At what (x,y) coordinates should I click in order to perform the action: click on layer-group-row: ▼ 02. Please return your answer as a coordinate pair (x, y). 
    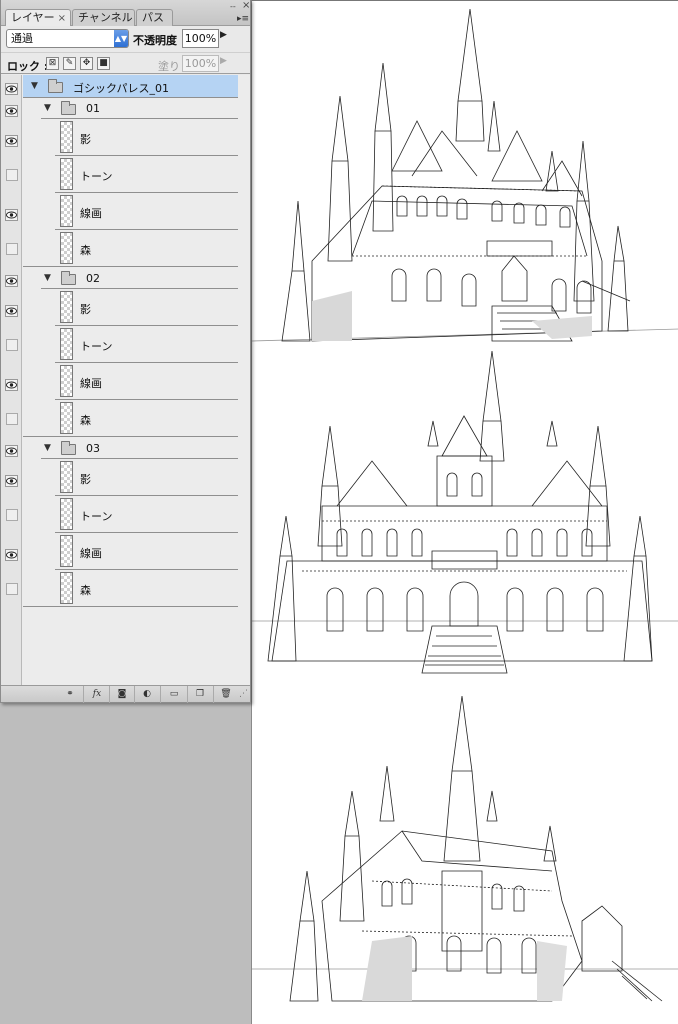
    Looking at the image, I should click on (119, 278).